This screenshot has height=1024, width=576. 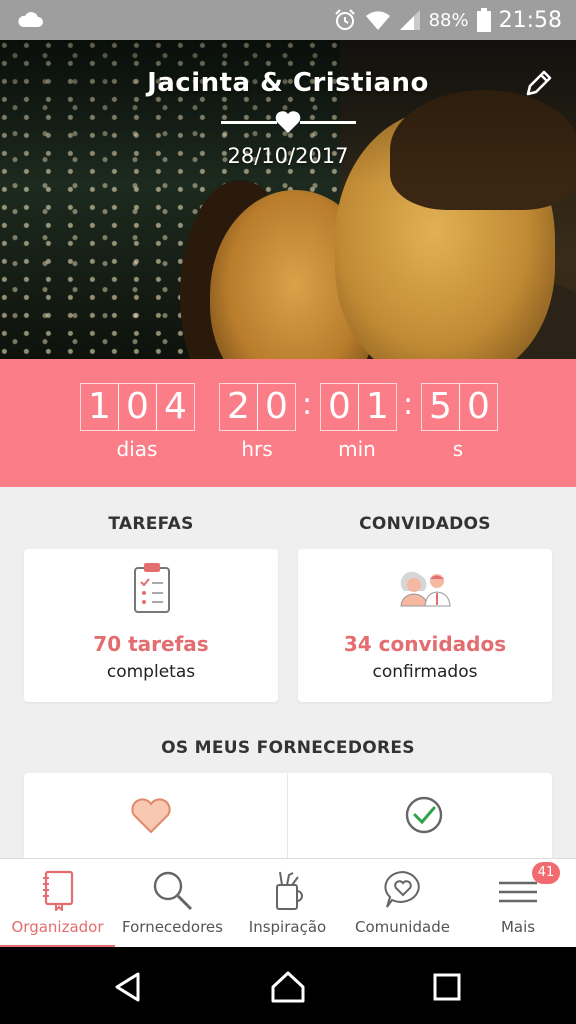 What do you see at coordinates (425, 644) in the screenshot?
I see `guests-count: 34 convidados` at bounding box center [425, 644].